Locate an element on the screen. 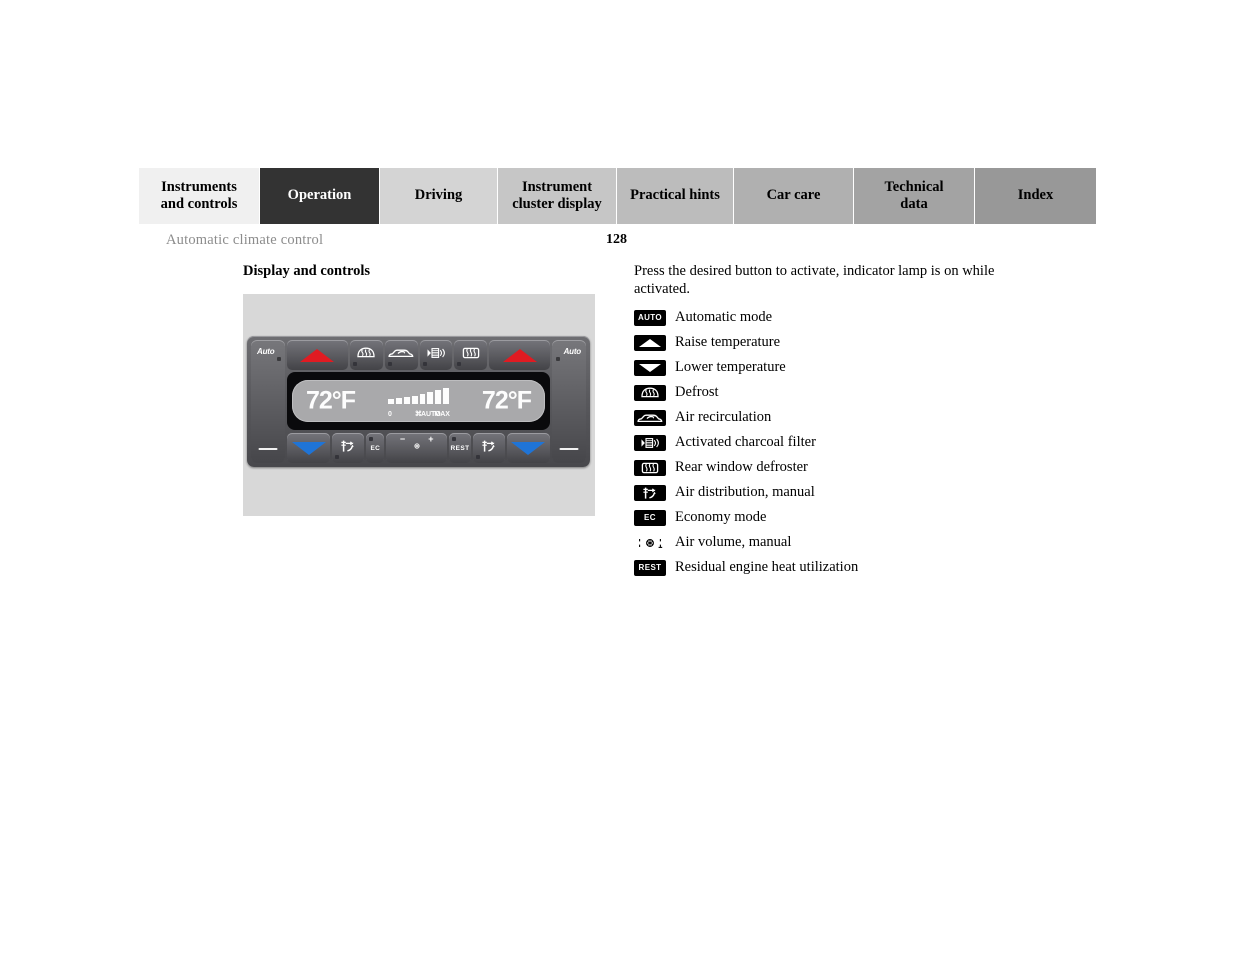  unit-button-residual-heat: REST is located at coordinates (460, 448).